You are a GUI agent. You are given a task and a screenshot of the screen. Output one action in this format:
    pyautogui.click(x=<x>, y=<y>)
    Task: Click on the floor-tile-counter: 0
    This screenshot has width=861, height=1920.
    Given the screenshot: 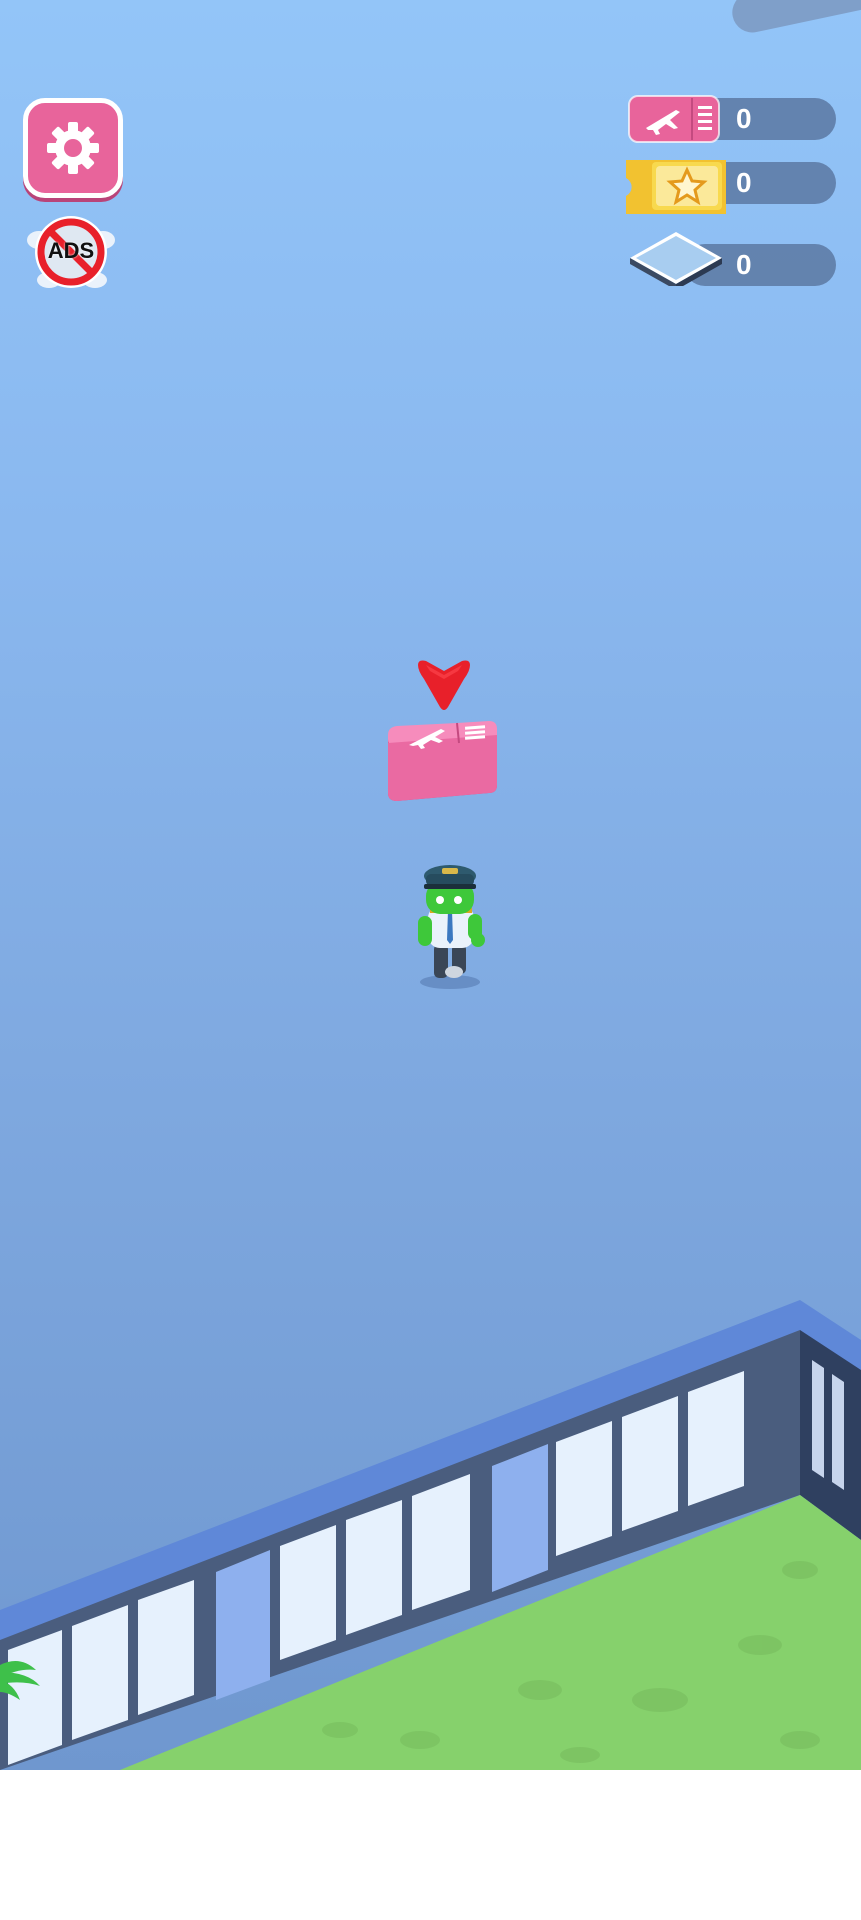 What is the action you would take?
    pyautogui.click(x=733, y=261)
    